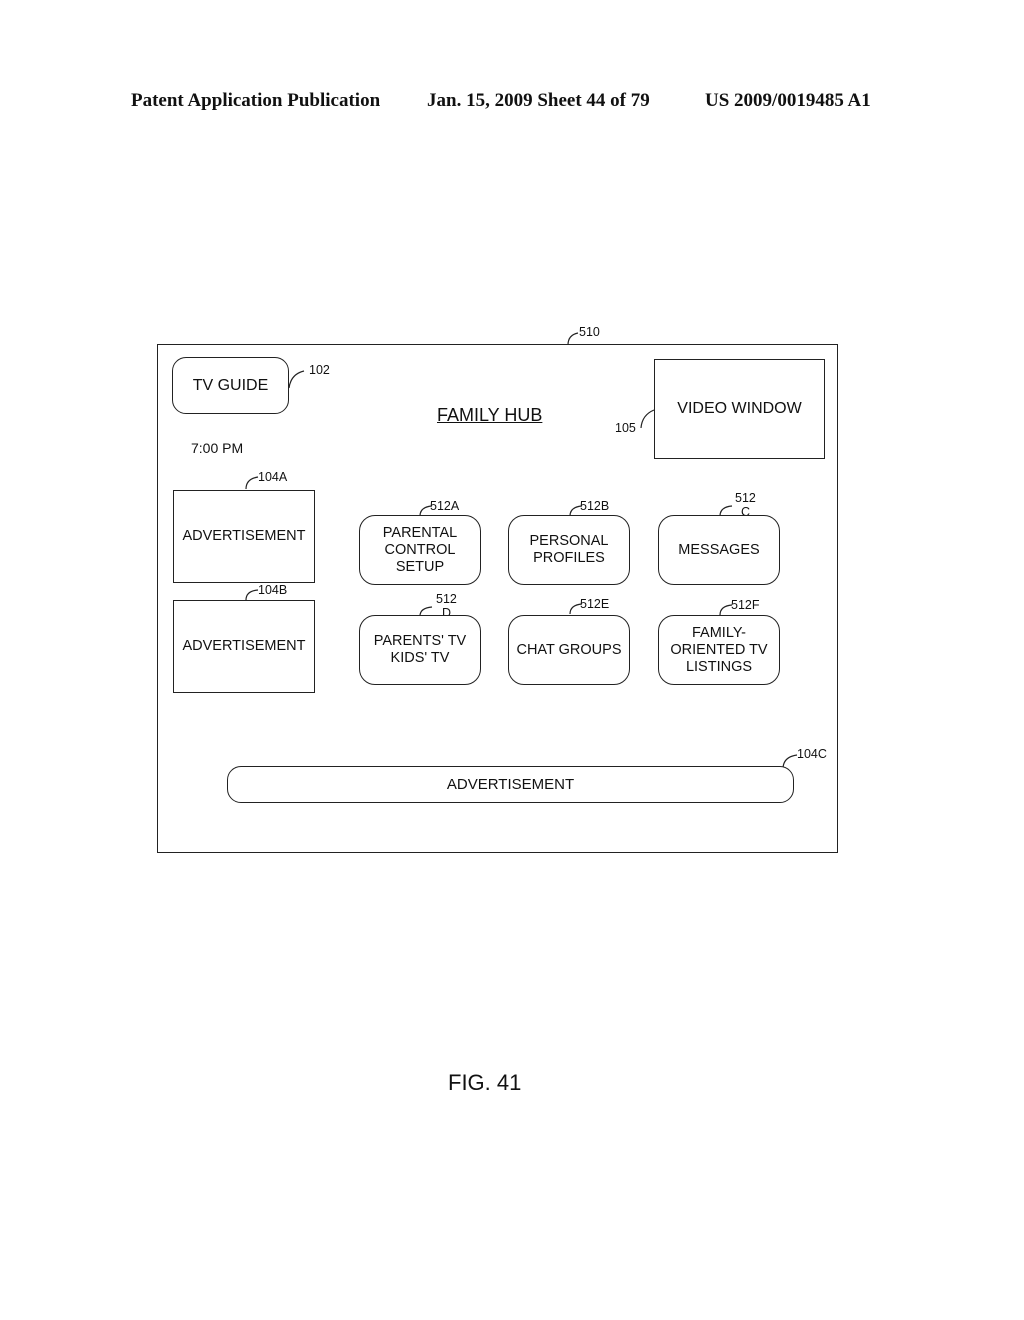  What do you see at coordinates (625, 428) in the screenshot?
I see `ref-label-105: 105` at bounding box center [625, 428].